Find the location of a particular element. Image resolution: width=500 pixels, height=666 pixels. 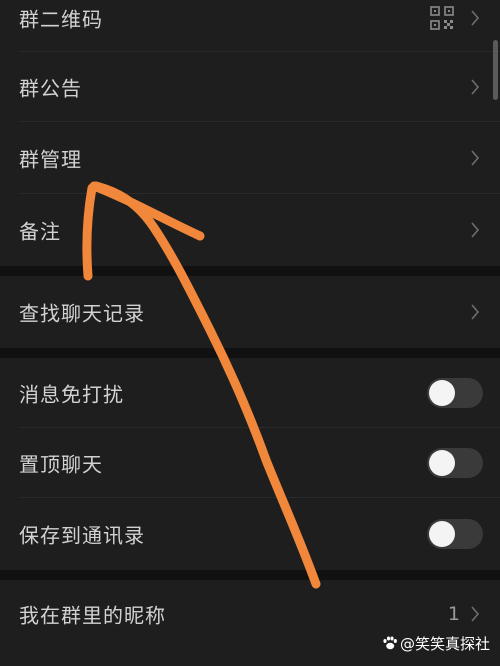

scrollbar is located at coordinates (495, 70).